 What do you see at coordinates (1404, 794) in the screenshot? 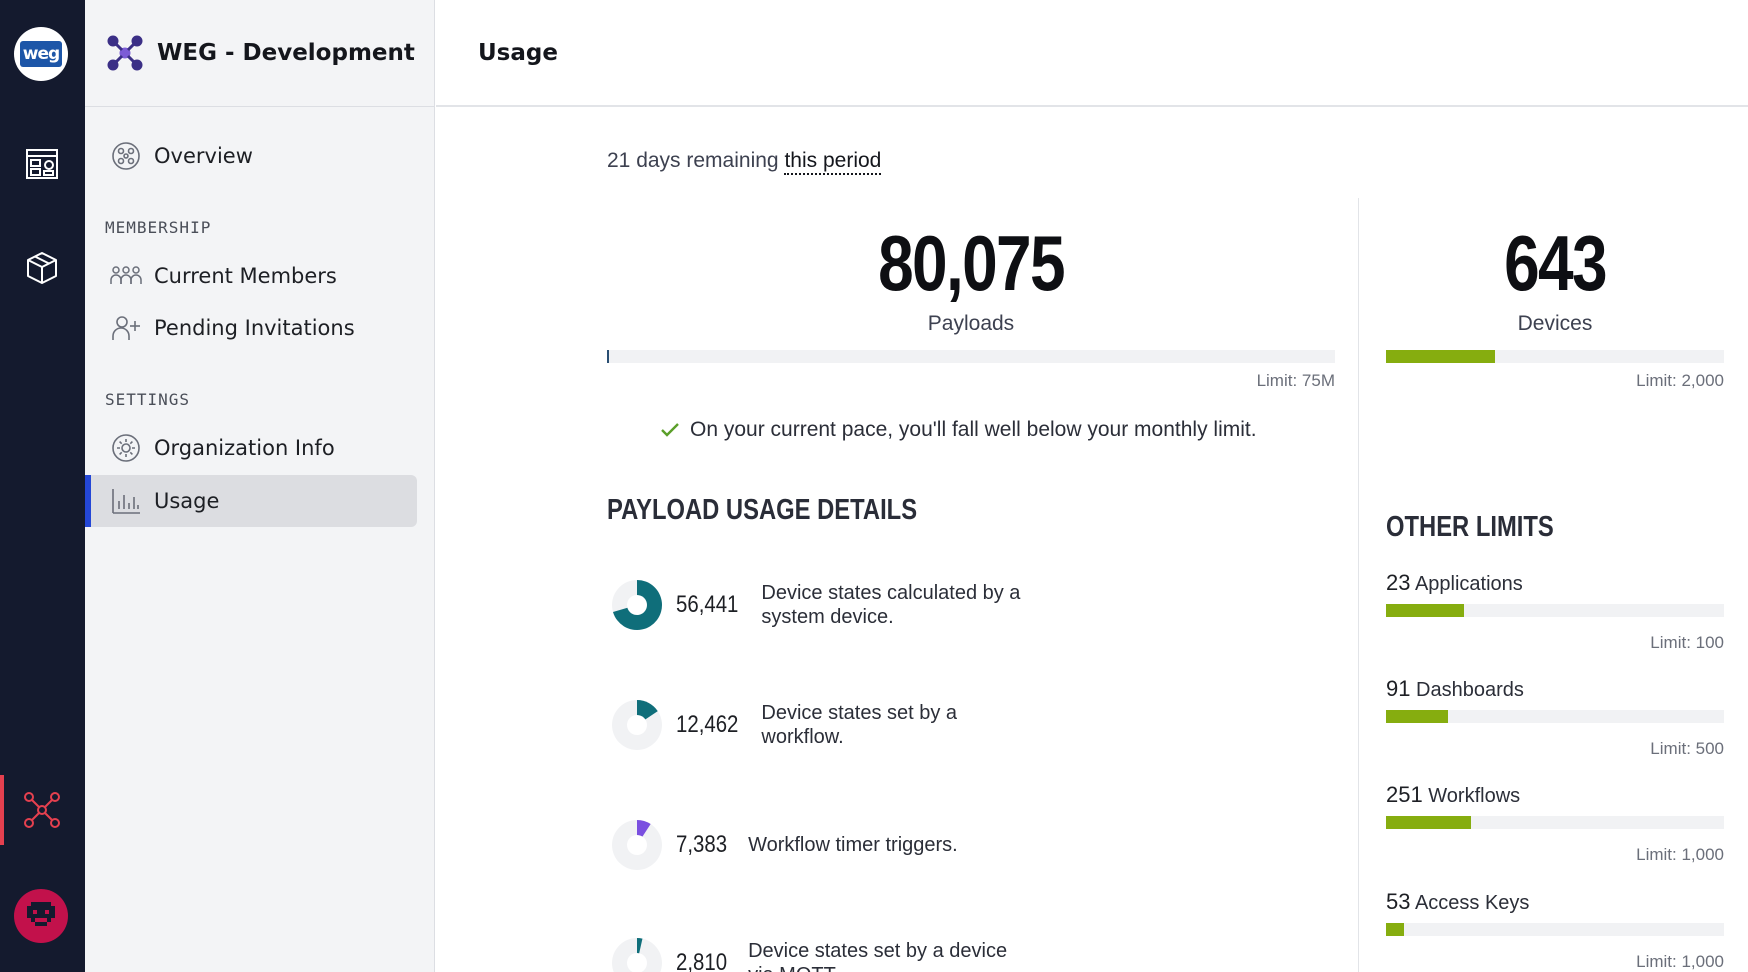
I see `limit-item-value: 251` at bounding box center [1404, 794].